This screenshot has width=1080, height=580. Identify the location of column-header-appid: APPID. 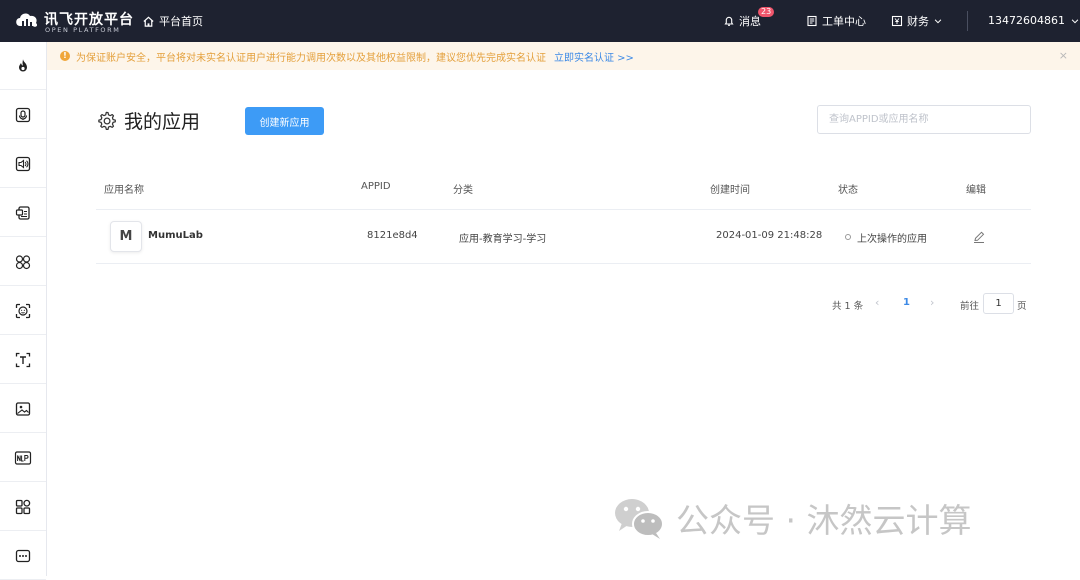
(376, 186).